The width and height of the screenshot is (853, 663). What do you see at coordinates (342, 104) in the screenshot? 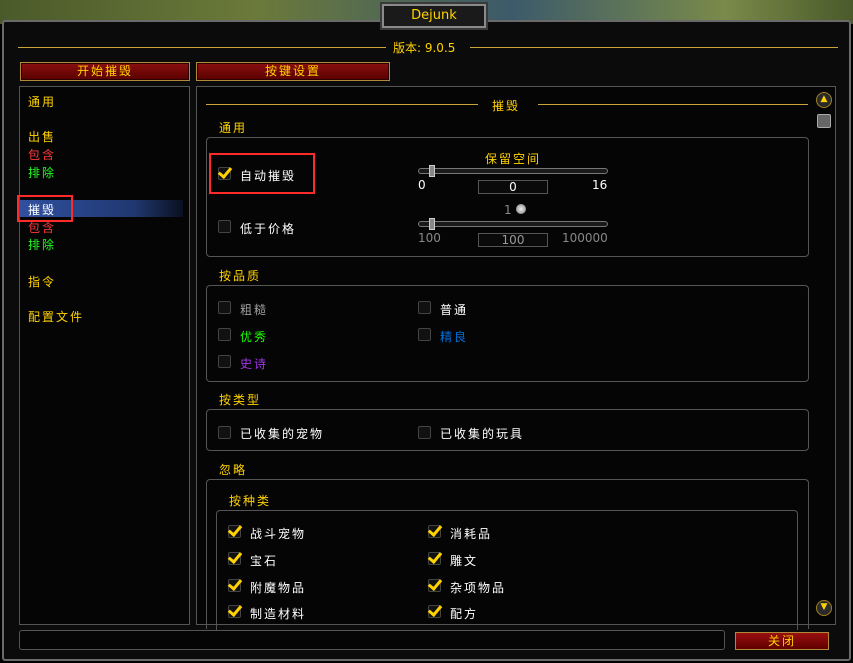
I see `panel-title-divider-left` at bounding box center [342, 104].